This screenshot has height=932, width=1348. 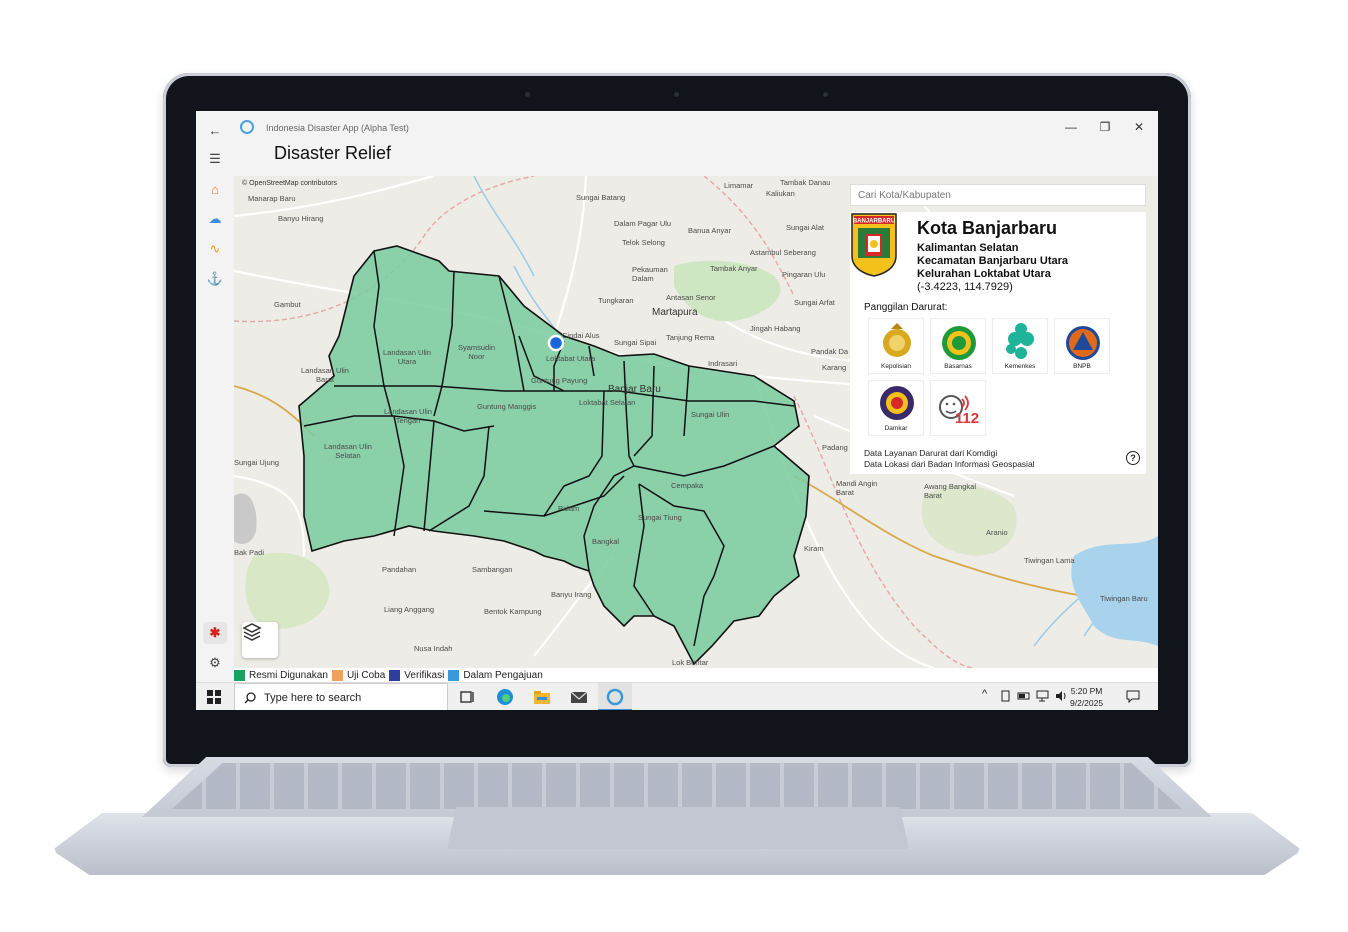 What do you see at coordinates (215, 396) in the screenshot?
I see `nav-rail: ← ☰ ⌂ ☁ ∿ ⚓ ✱ ⚙` at bounding box center [215, 396].